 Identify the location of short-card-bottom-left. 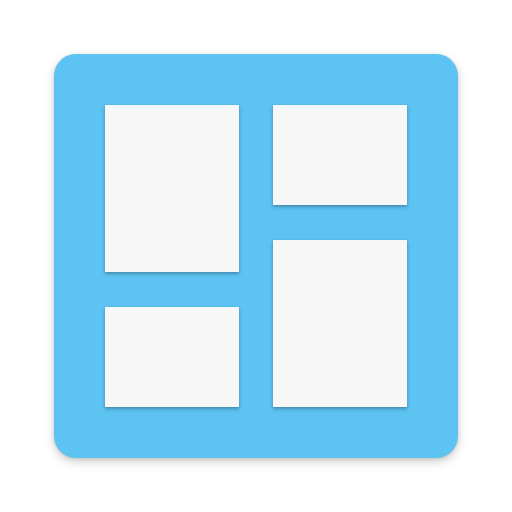
(172, 357).